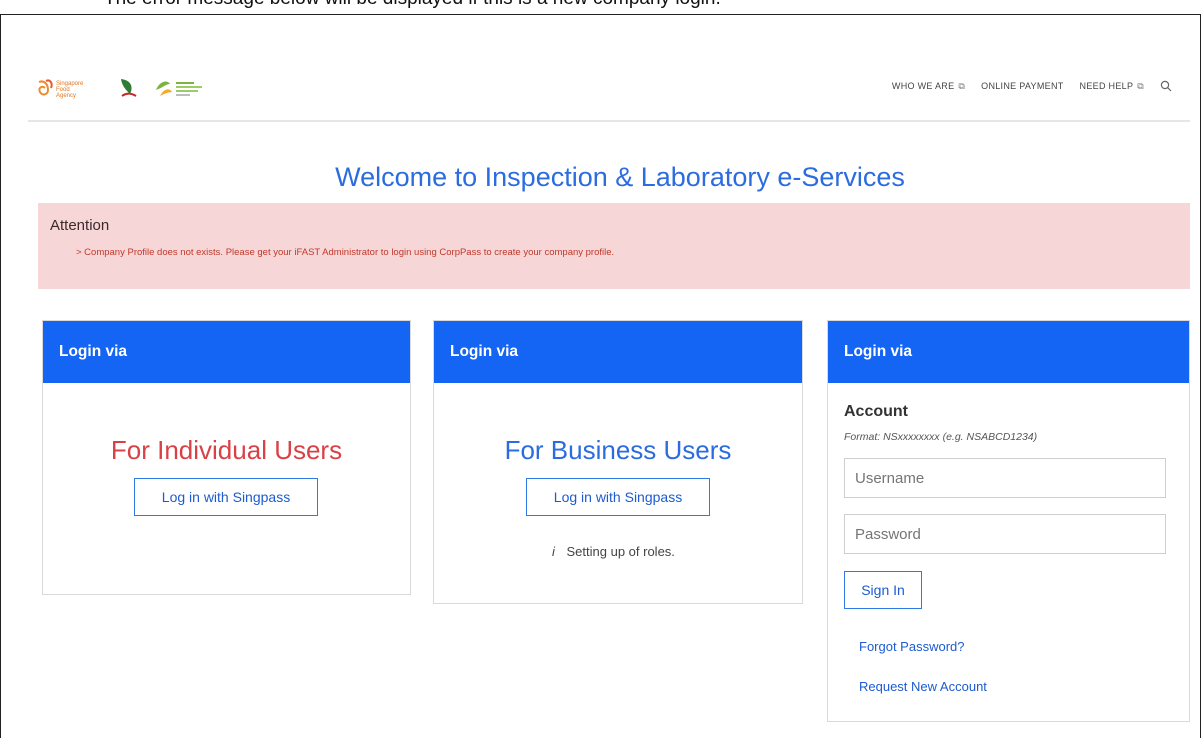 The image size is (1201, 738). Describe the element at coordinates (923, 86) in the screenshot. I see `nav-who-we-are-label: WHO WE ARE` at that location.